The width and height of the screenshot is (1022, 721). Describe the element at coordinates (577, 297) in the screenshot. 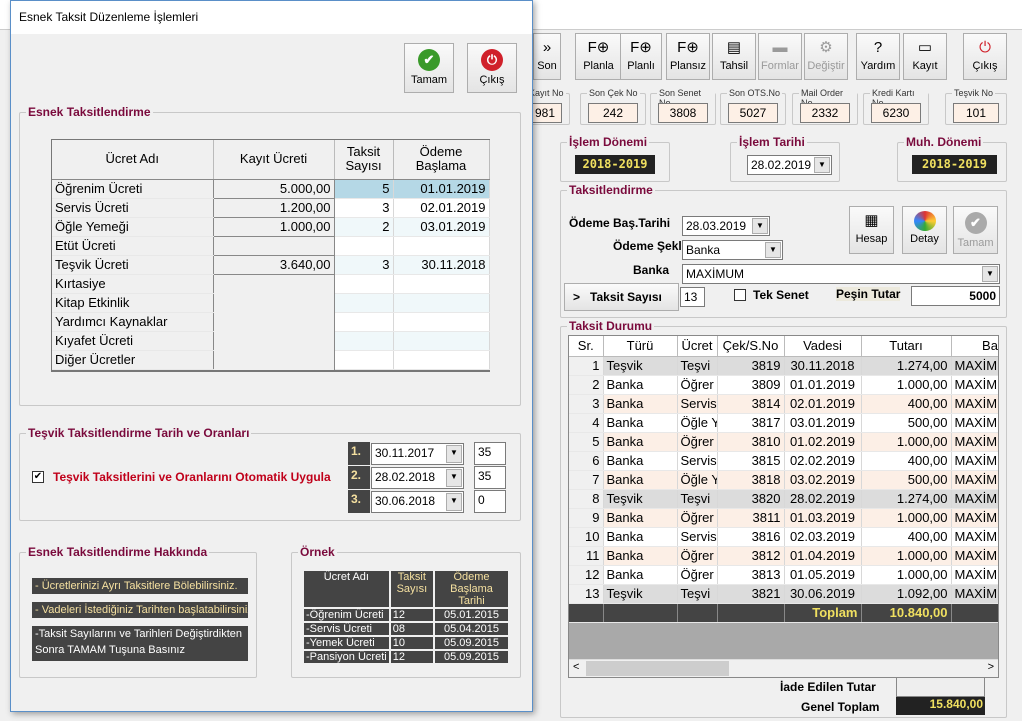

I see `chevron-right-icon: >` at that location.